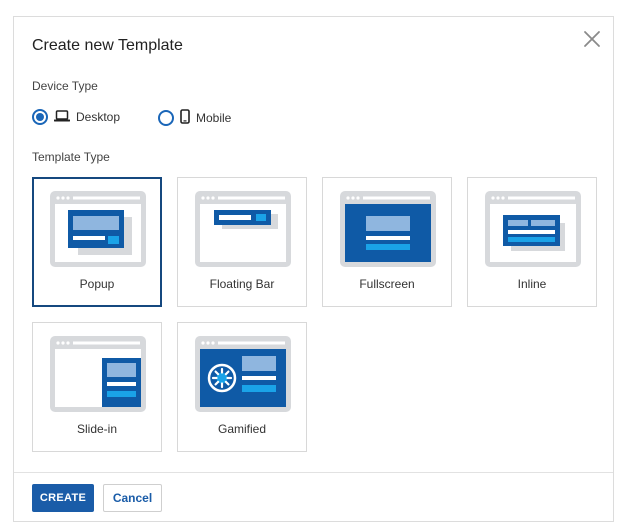  Describe the element at coordinates (243, 376) in the screenshot. I see `gamified-layout-icon` at that location.